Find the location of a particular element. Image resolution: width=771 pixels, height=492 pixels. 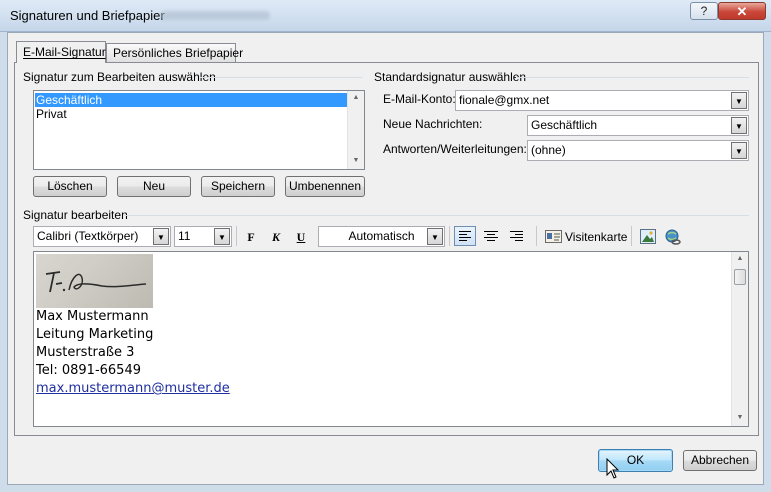

editor-scrollbar: ▲ ▼ is located at coordinates (739, 339).